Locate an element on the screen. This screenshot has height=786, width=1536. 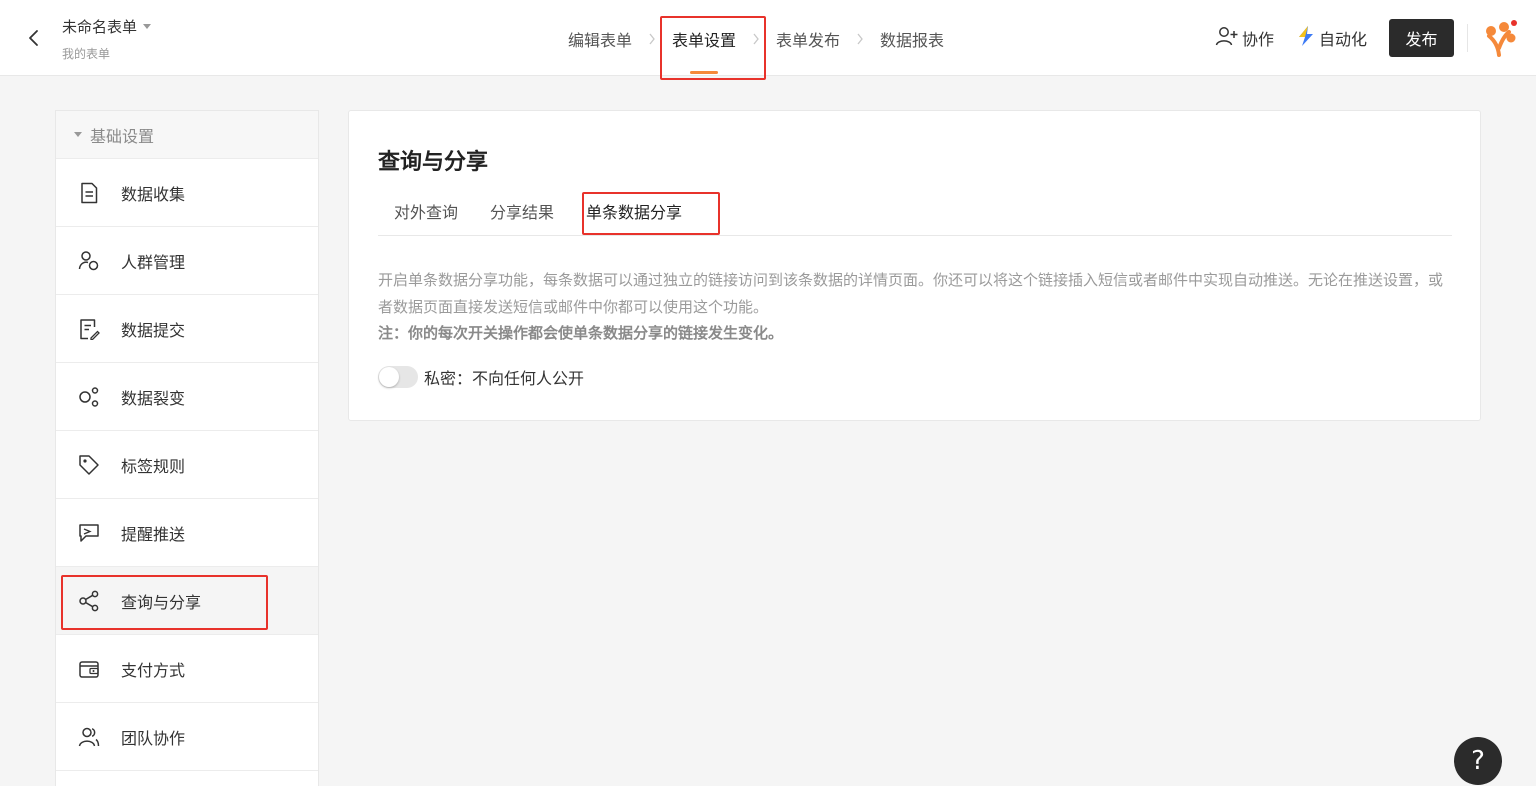
publish-button: 发布 is located at coordinates (1421, 38).